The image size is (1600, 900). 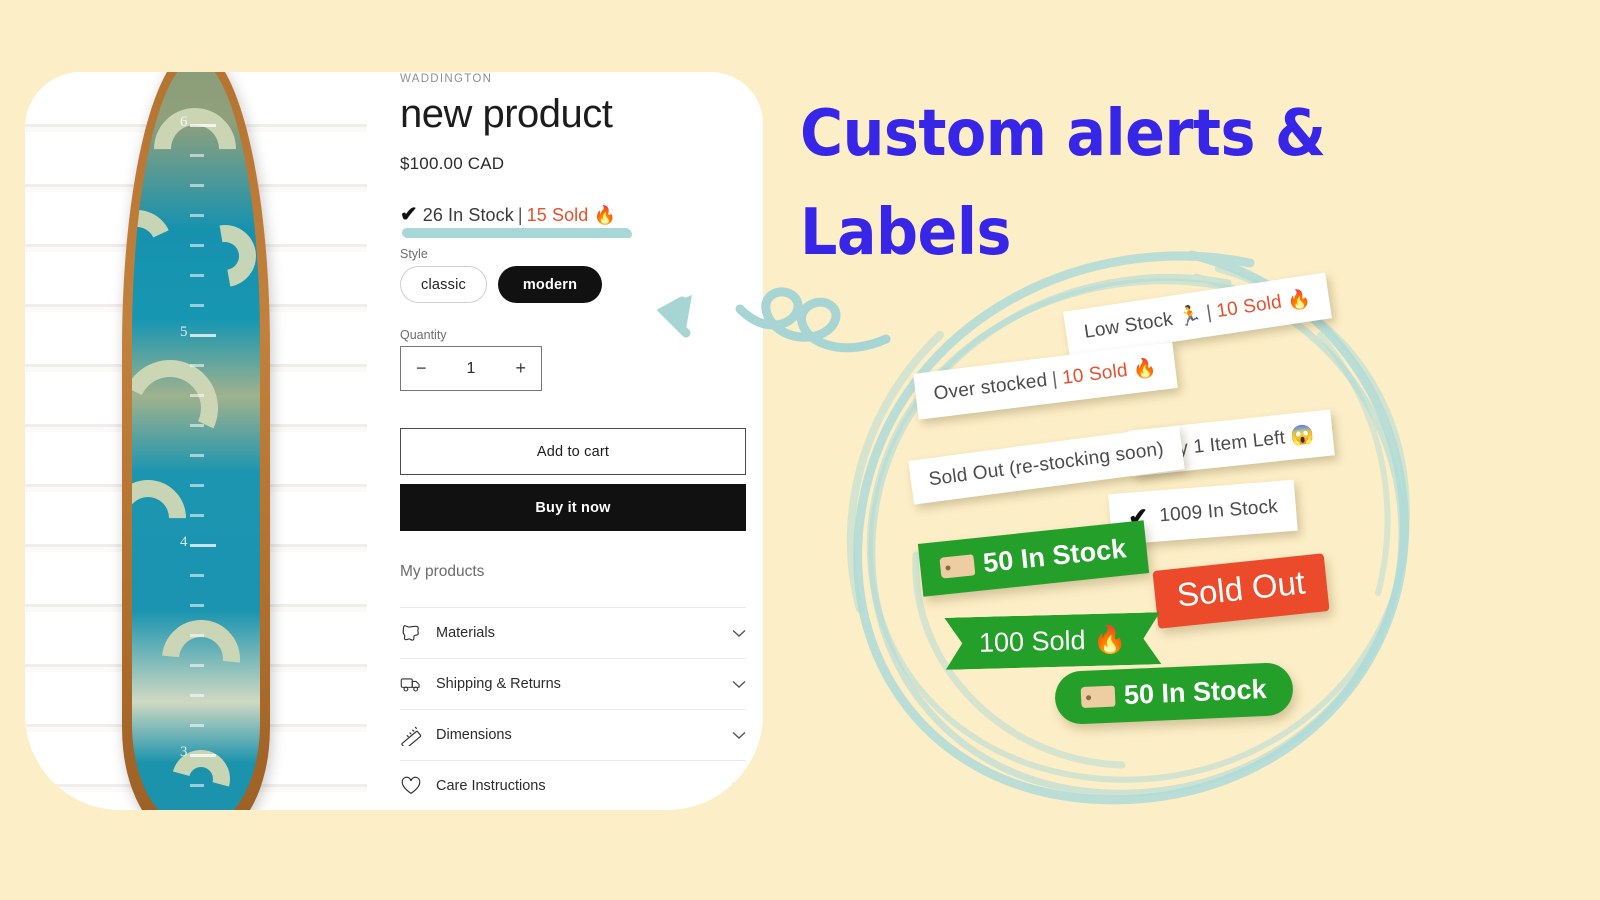 I want to click on my-products-label: My products, so click(x=442, y=571).